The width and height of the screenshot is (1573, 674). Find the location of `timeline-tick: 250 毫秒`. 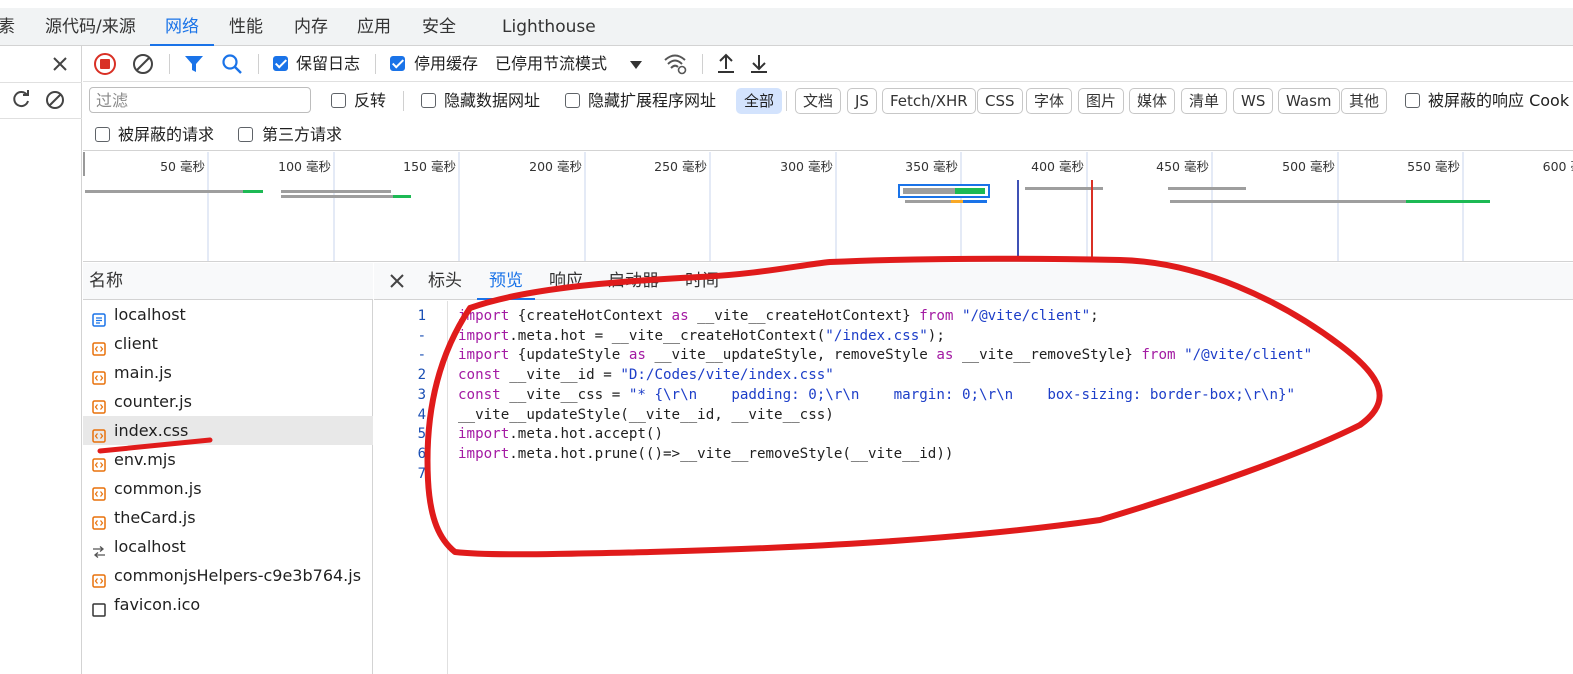

timeline-tick: 250 毫秒 is located at coordinates (680, 166).